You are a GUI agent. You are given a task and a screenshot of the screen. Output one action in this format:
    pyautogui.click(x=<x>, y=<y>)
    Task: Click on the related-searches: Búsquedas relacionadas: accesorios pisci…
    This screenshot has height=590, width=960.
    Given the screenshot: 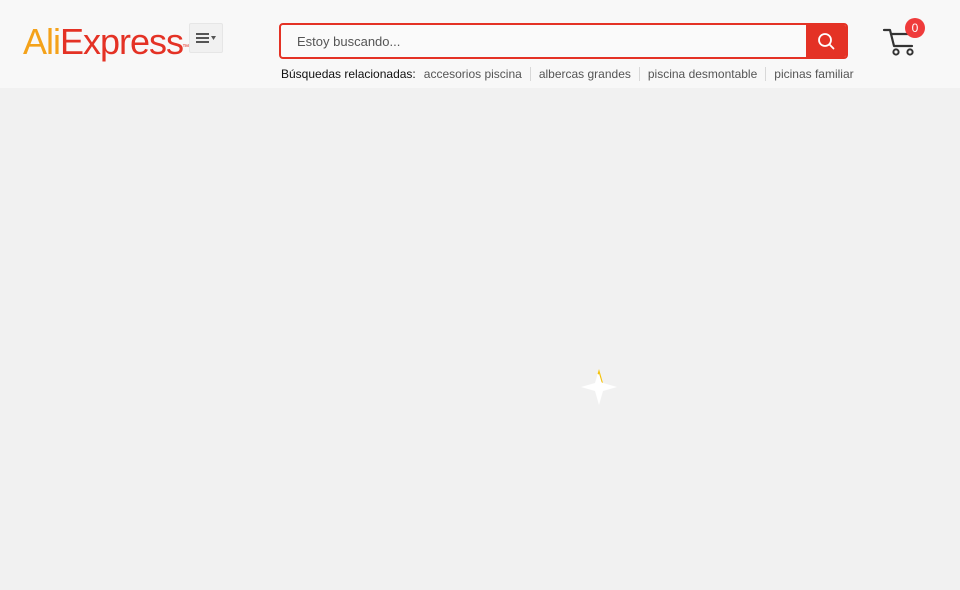 What is the action you would take?
    pyautogui.click(x=571, y=74)
    